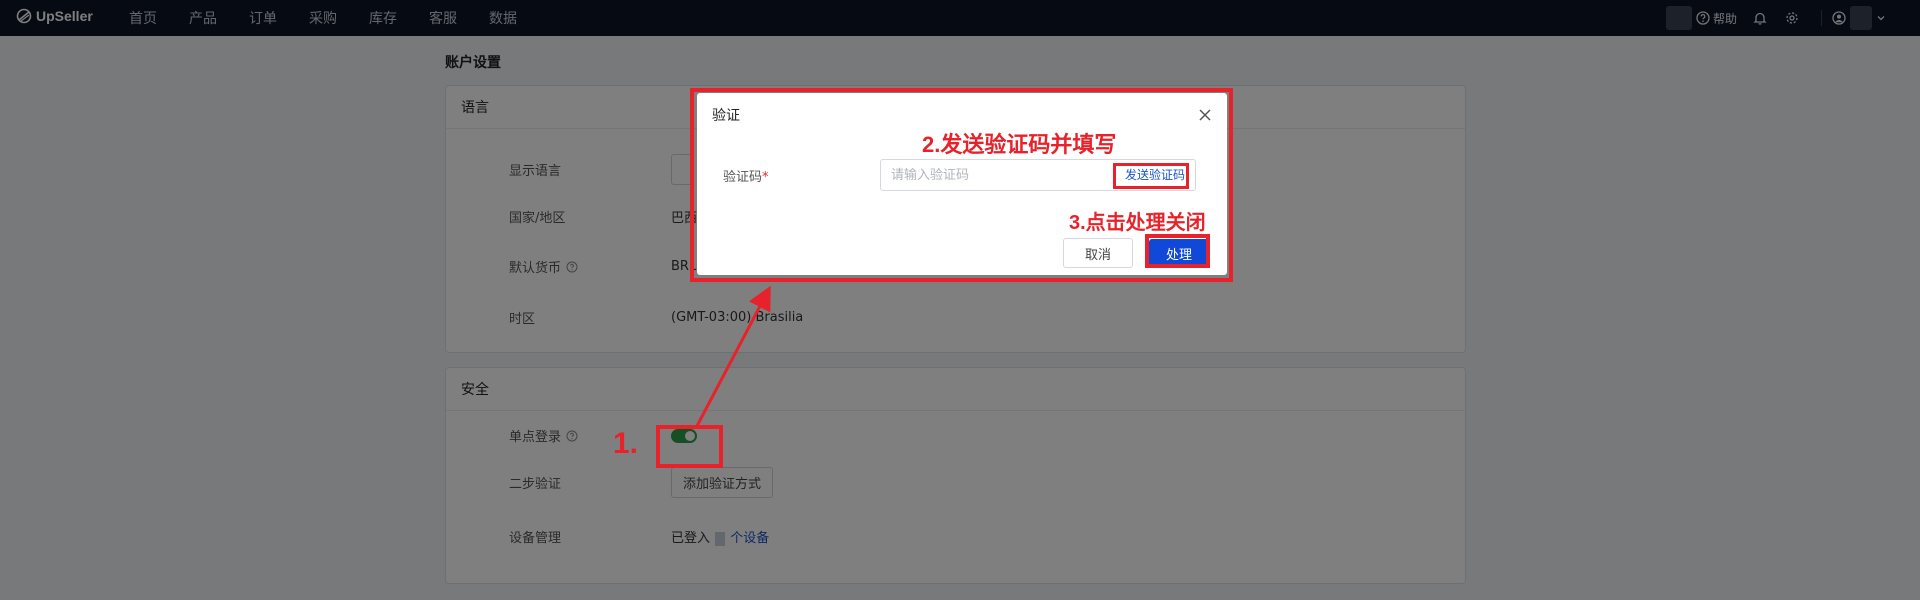 Image resolution: width=1920 pixels, height=600 pixels. Describe the element at coordinates (1019, 144) in the screenshot. I see `step2-annotation: 2.发送验证码并填写` at that location.